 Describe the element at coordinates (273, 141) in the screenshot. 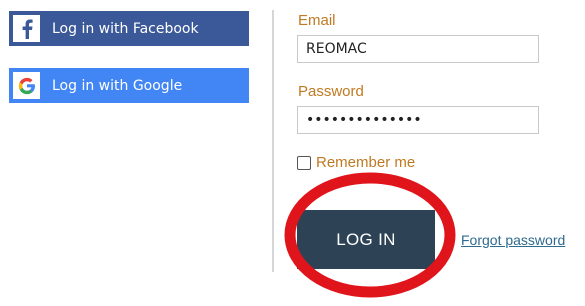

I see `vertical-divider` at that location.